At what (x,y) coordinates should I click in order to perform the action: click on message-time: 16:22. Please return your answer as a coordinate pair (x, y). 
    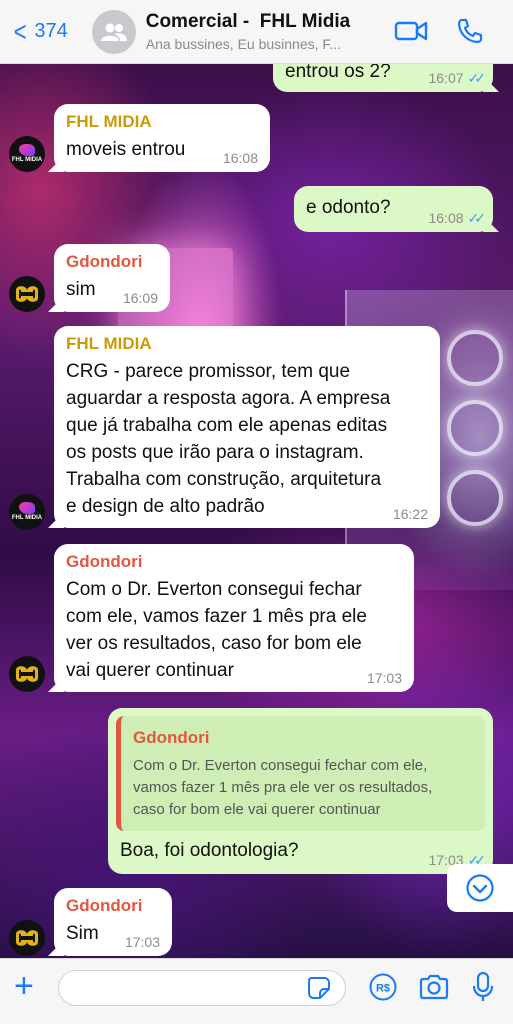
    Looking at the image, I should click on (410, 514).